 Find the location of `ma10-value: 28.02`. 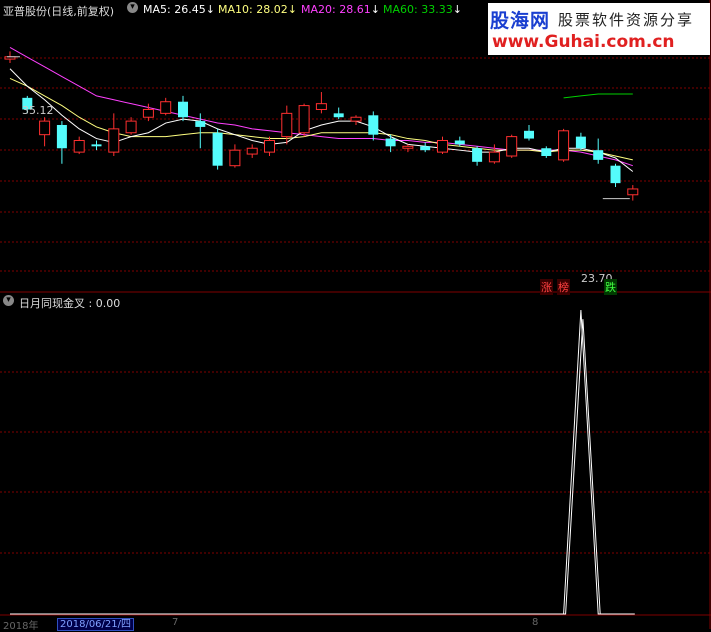

ma10-value: 28.02 is located at coordinates (272, 9).